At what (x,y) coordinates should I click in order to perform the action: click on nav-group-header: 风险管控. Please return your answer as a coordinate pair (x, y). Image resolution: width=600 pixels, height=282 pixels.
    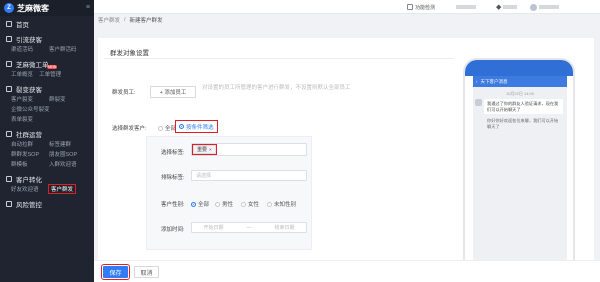
    Looking at the image, I should click on (47, 203).